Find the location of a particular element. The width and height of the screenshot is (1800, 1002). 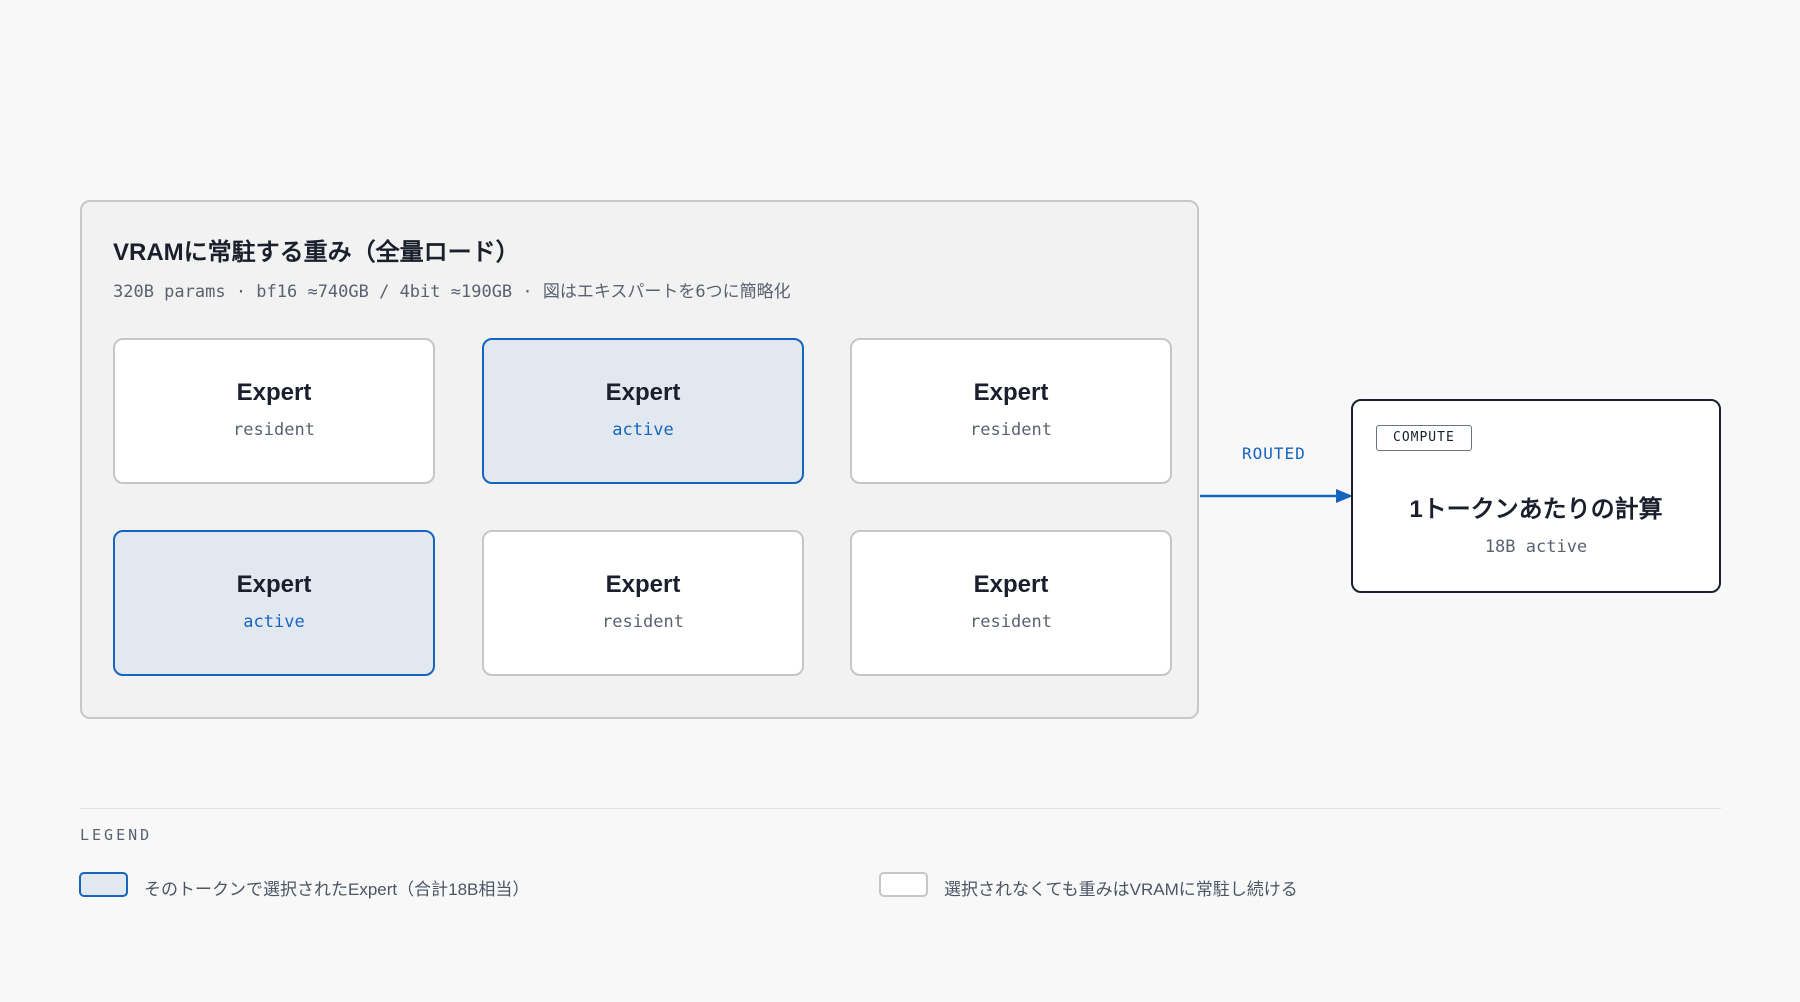

compute-box: COMPUTE 1トークンあたりの計算 18B active is located at coordinates (1536, 496).